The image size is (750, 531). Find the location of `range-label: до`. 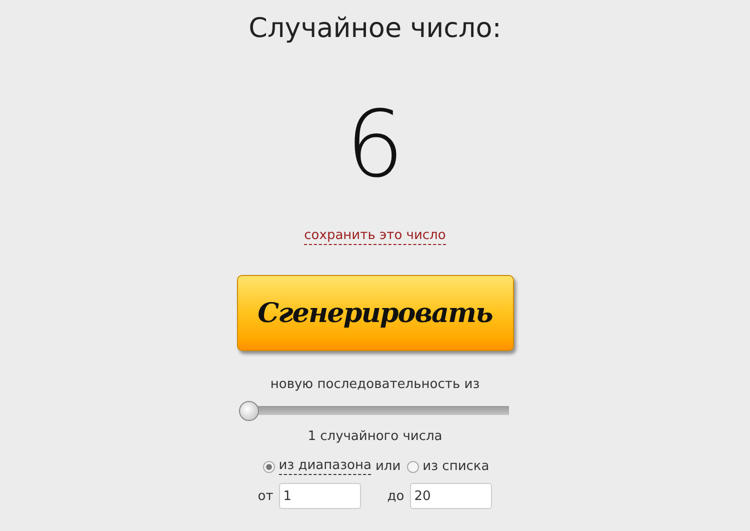

range-label: до is located at coordinates (395, 496).